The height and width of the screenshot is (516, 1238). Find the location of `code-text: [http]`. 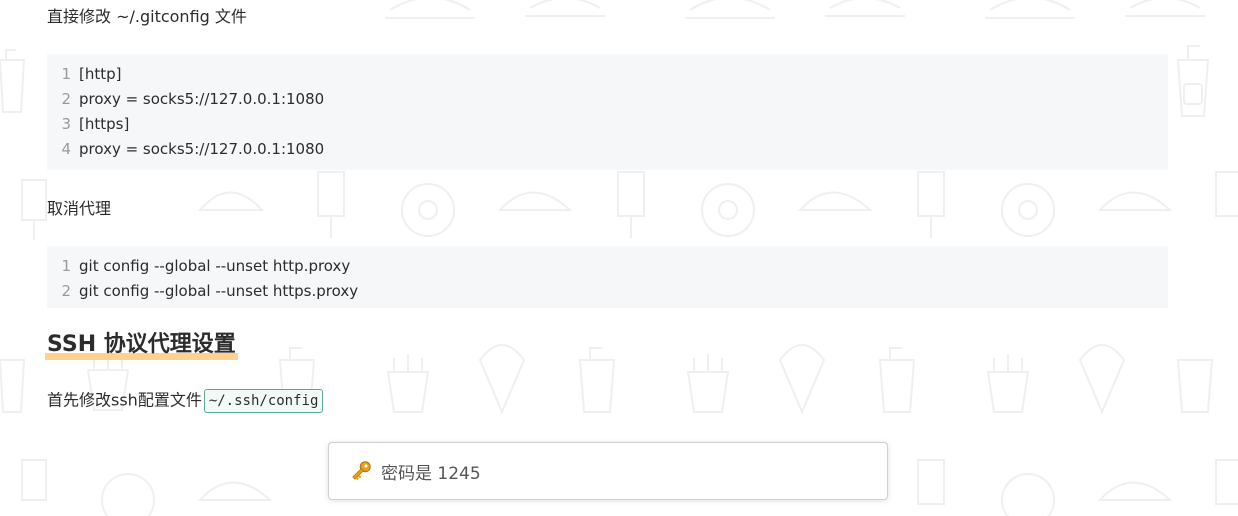

code-text: [http] is located at coordinates (100, 74).